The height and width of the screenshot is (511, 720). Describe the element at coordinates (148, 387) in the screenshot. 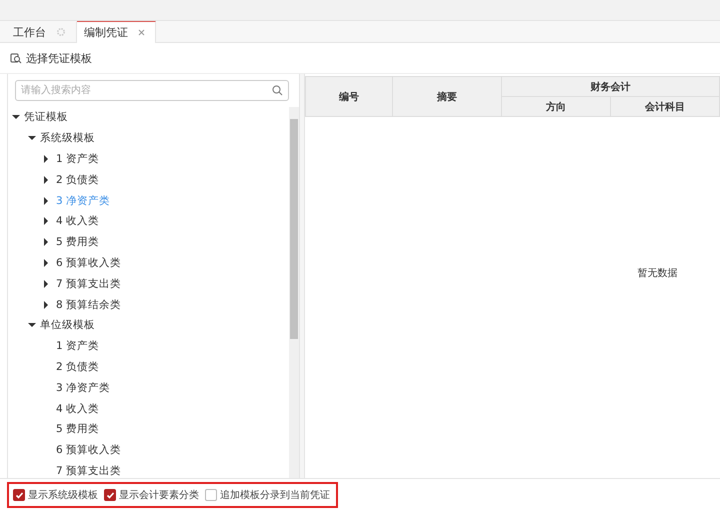

I see `tree-item: 3 净资产类` at that location.